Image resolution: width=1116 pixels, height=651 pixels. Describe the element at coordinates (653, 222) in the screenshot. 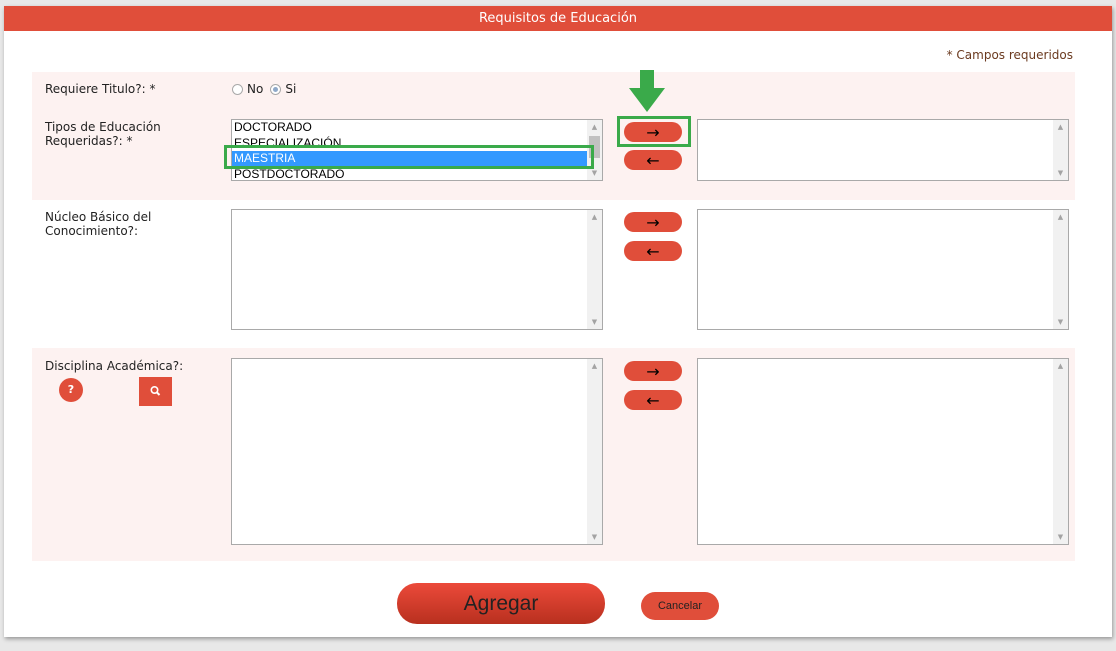

I see `nucleo-add-button: →` at that location.